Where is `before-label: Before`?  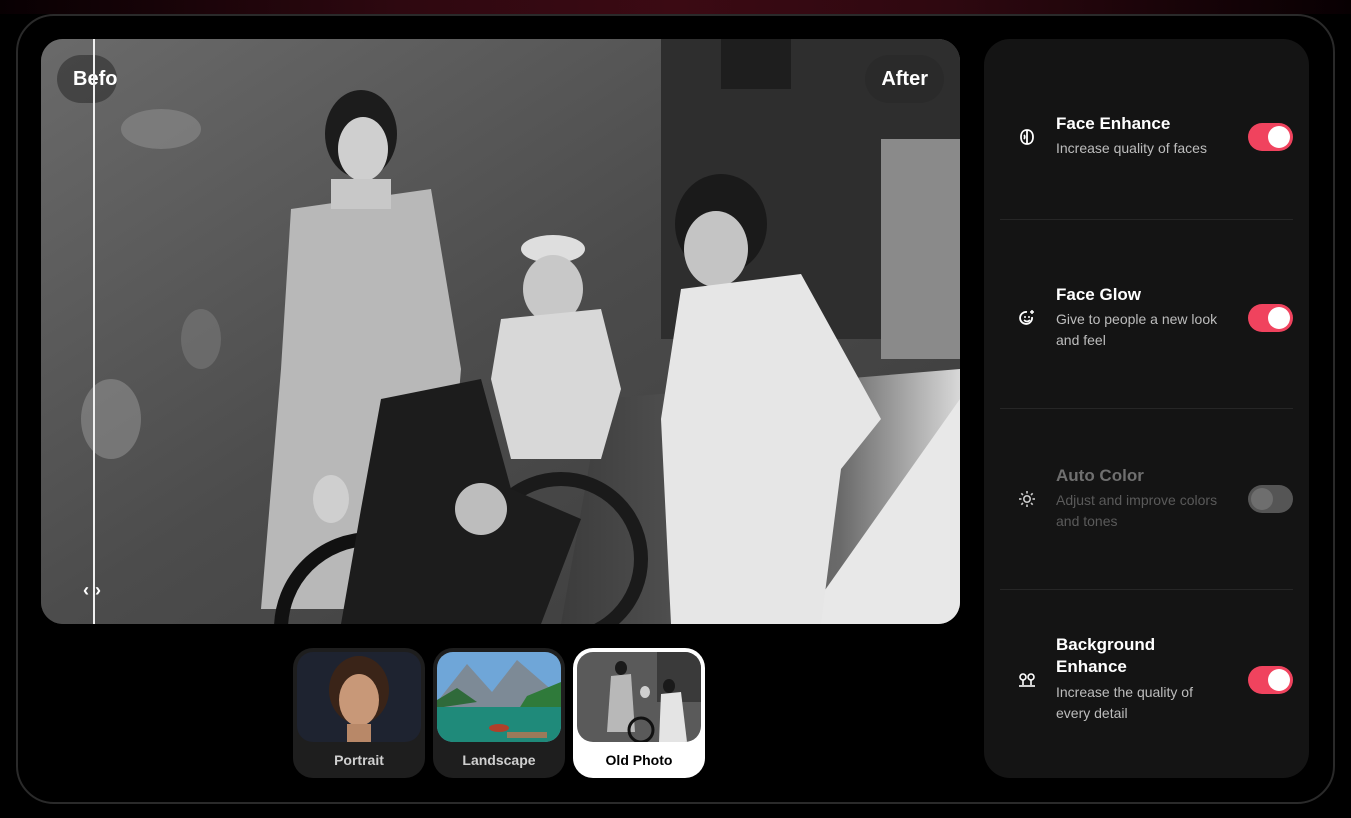
before-label: Before is located at coordinates (87, 79).